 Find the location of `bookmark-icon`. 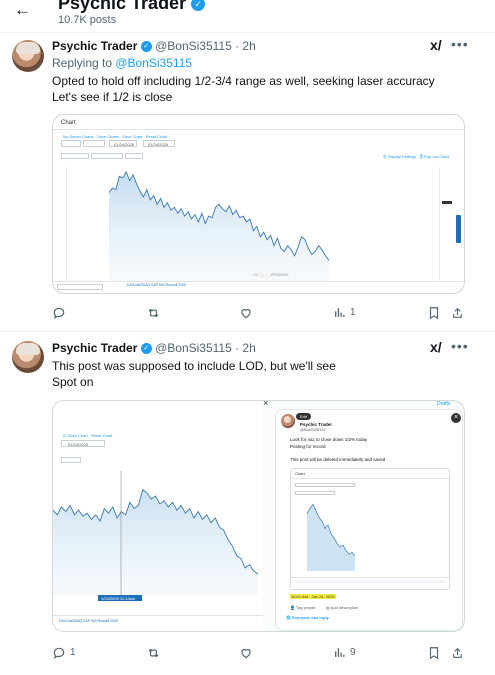

bookmark-icon is located at coordinates (434, 653).